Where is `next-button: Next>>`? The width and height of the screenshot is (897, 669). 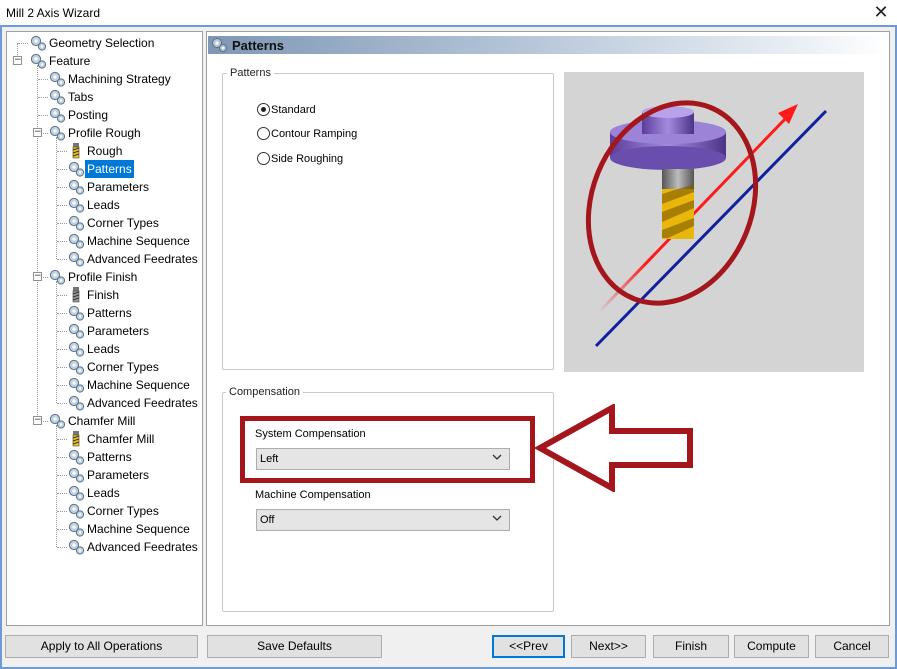 next-button: Next>> is located at coordinates (608, 646).